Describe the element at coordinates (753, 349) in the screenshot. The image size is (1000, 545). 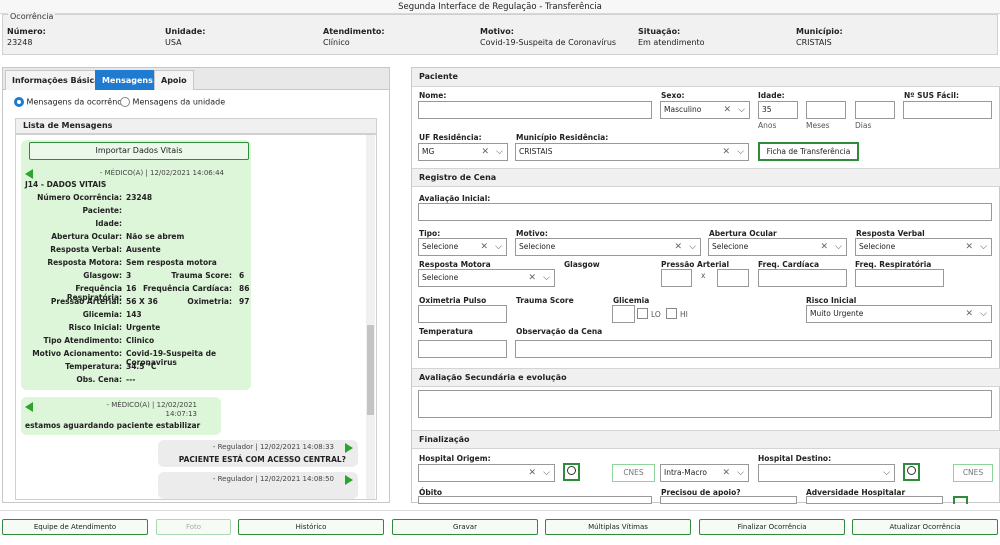
I see `observacao-input` at that location.